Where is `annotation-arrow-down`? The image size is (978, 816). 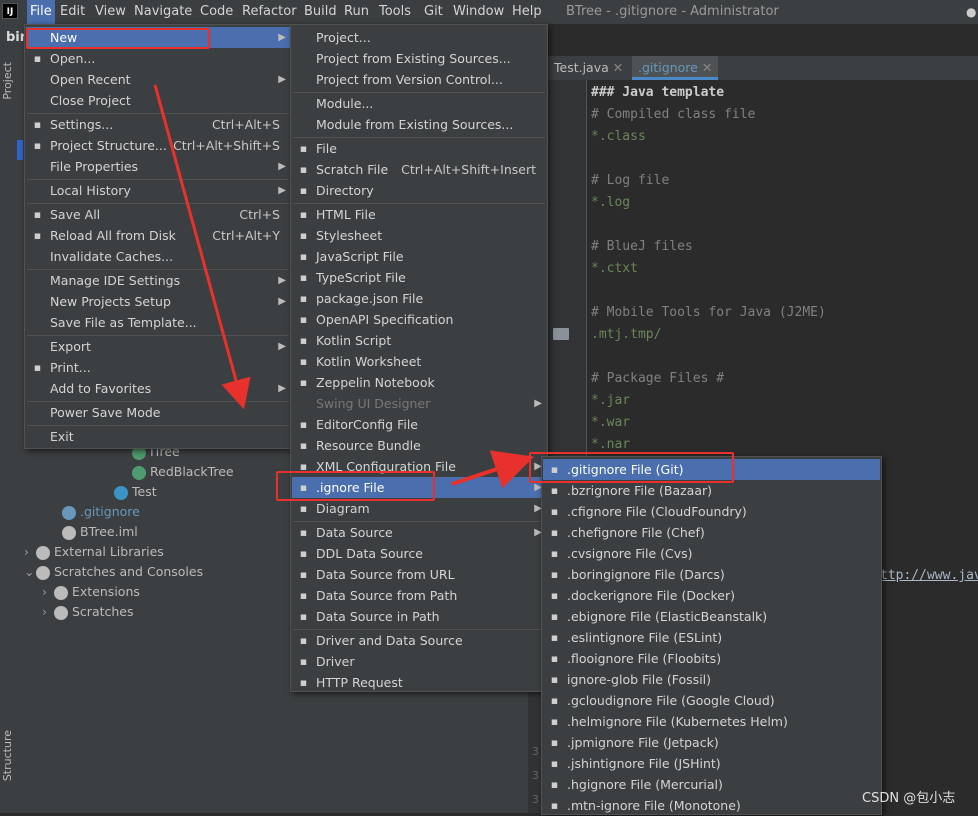 annotation-arrow-down is located at coordinates (202, 247).